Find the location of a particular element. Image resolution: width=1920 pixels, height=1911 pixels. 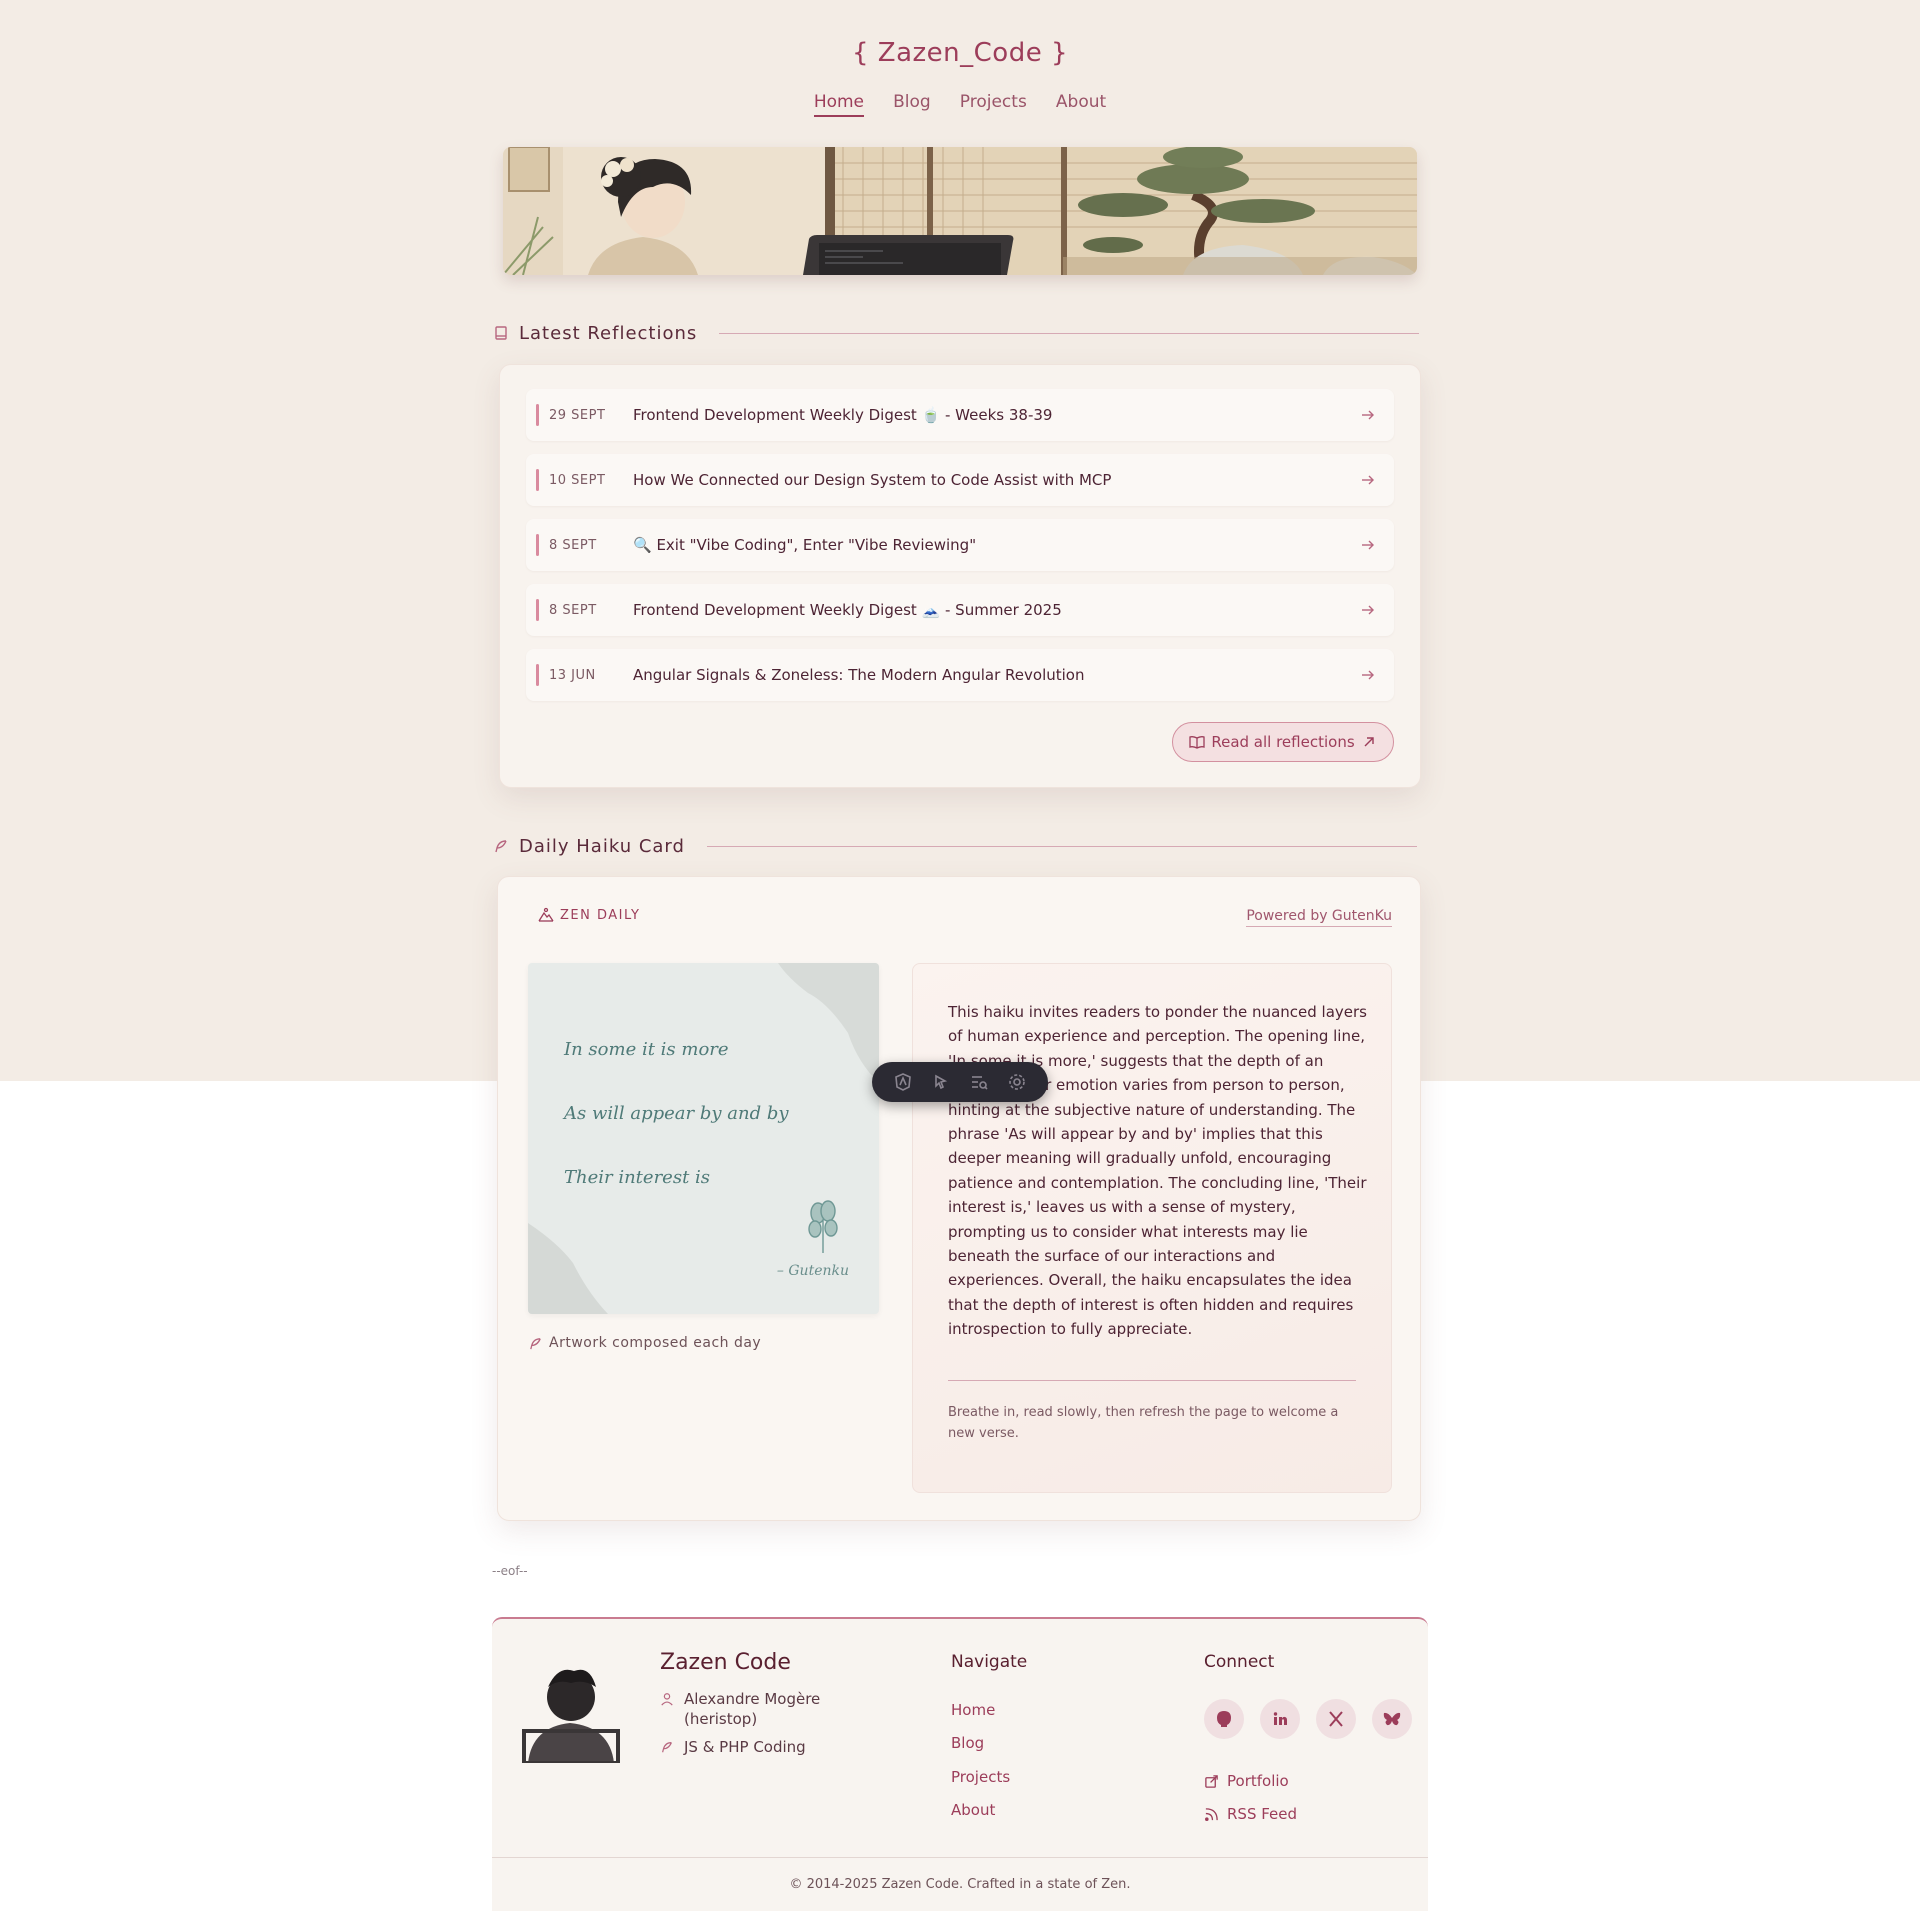

footer-author: Alexandre Mogère (heristop) is located at coordinates (750, 1709).